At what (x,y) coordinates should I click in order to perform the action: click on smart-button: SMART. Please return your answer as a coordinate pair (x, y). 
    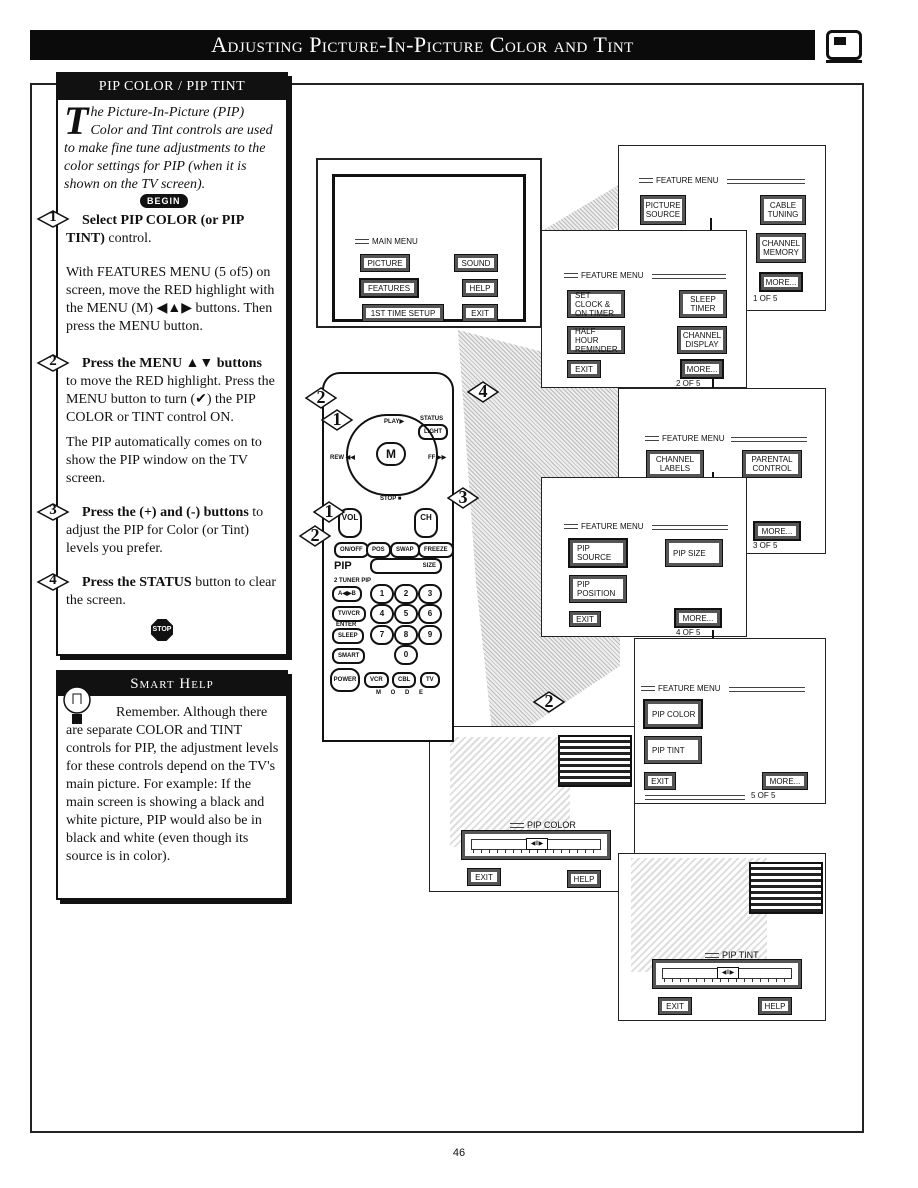
    Looking at the image, I should click on (349, 656).